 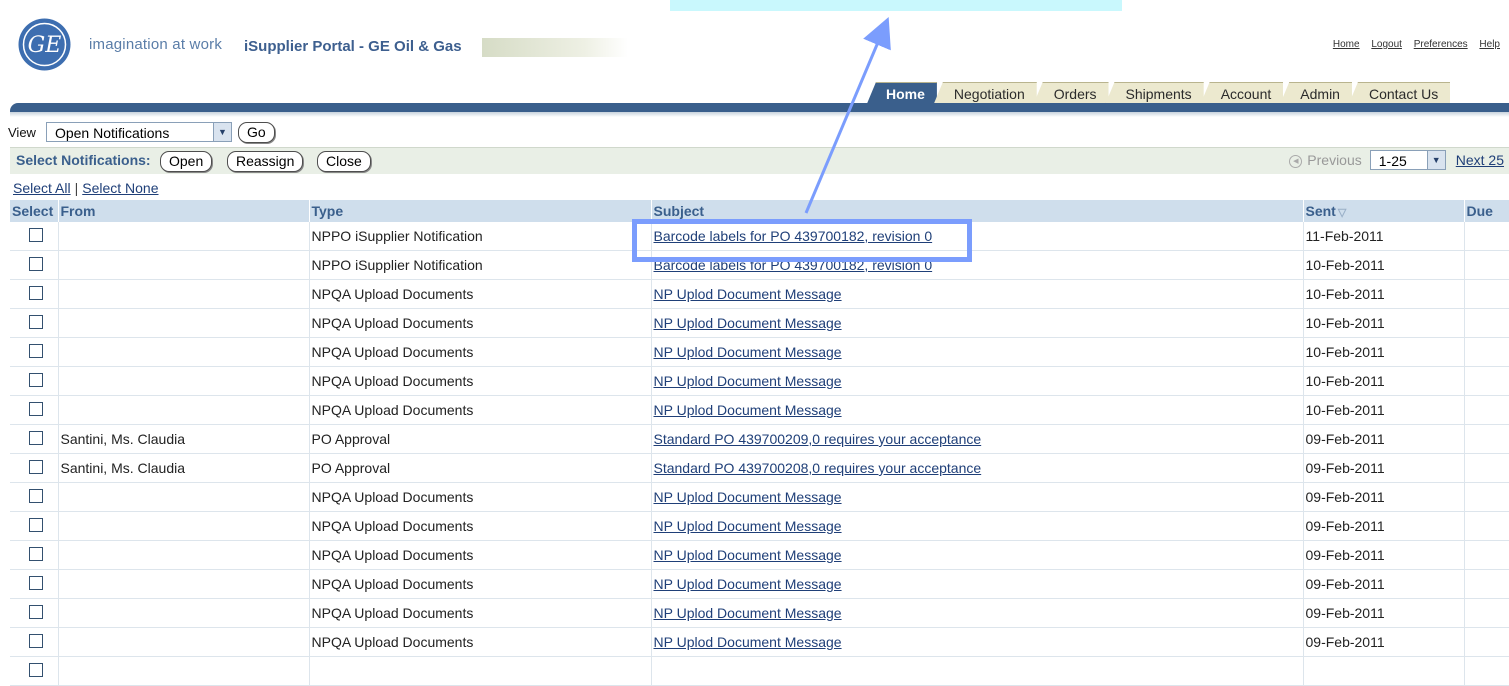 What do you see at coordinates (1407, 160) in the screenshot?
I see `range-select: 1-25 ▼` at bounding box center [1407, 160].